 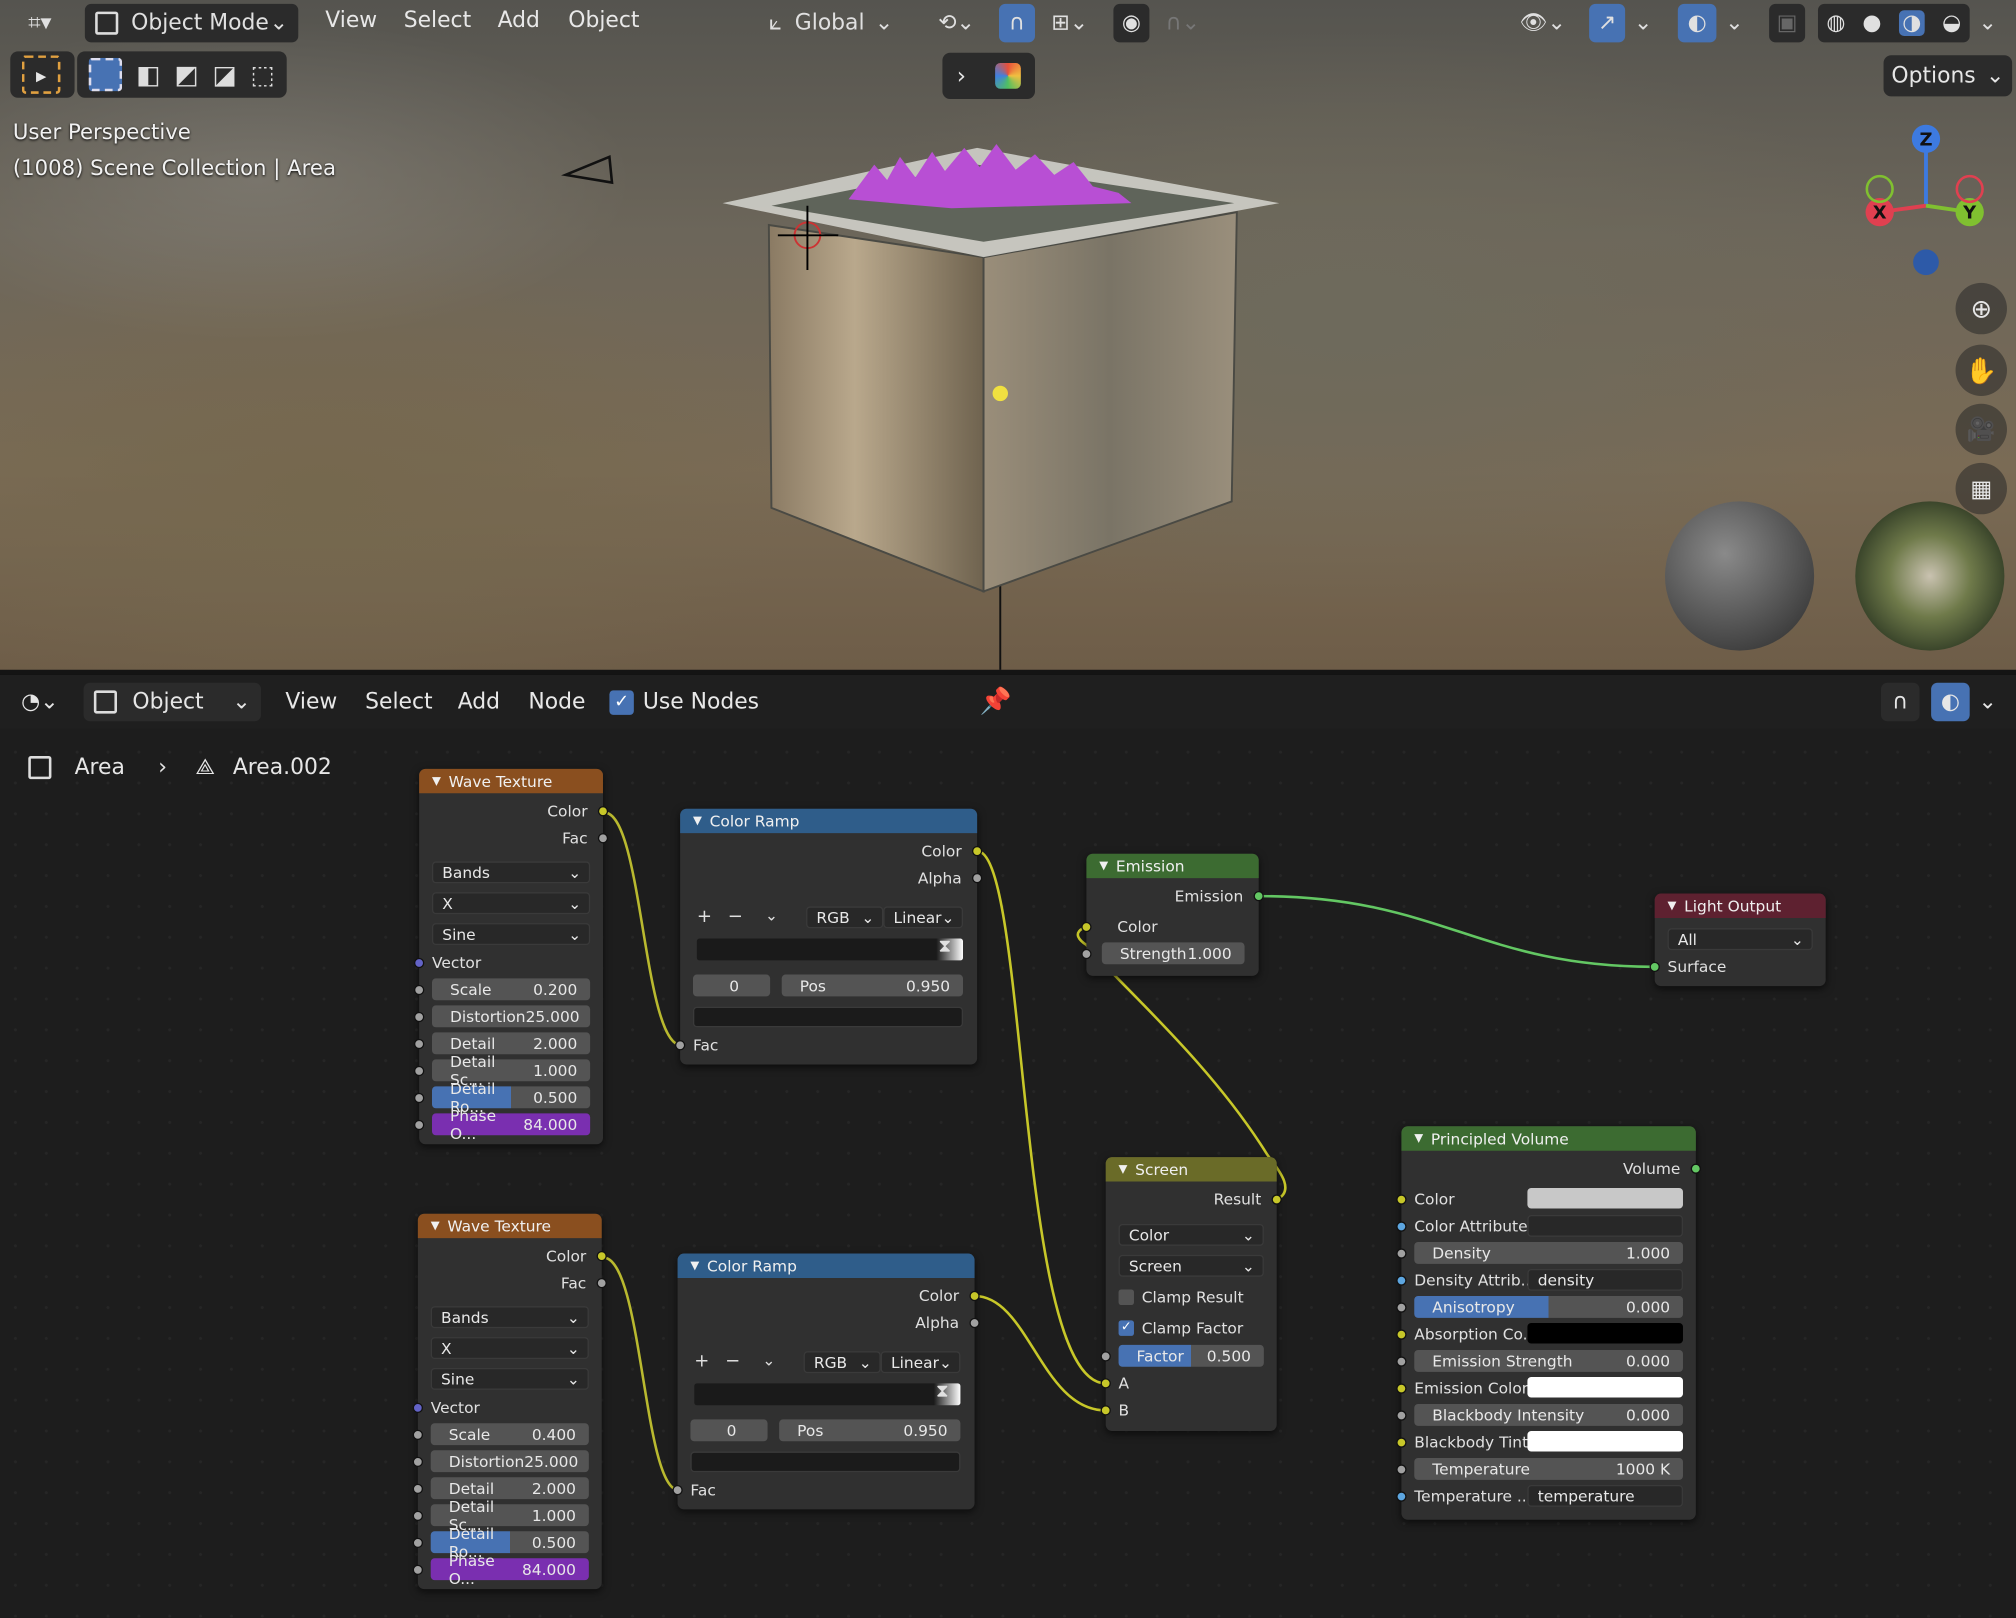 I want to click on projection-toggle-button: ▦, so click(x=1981, y=488).